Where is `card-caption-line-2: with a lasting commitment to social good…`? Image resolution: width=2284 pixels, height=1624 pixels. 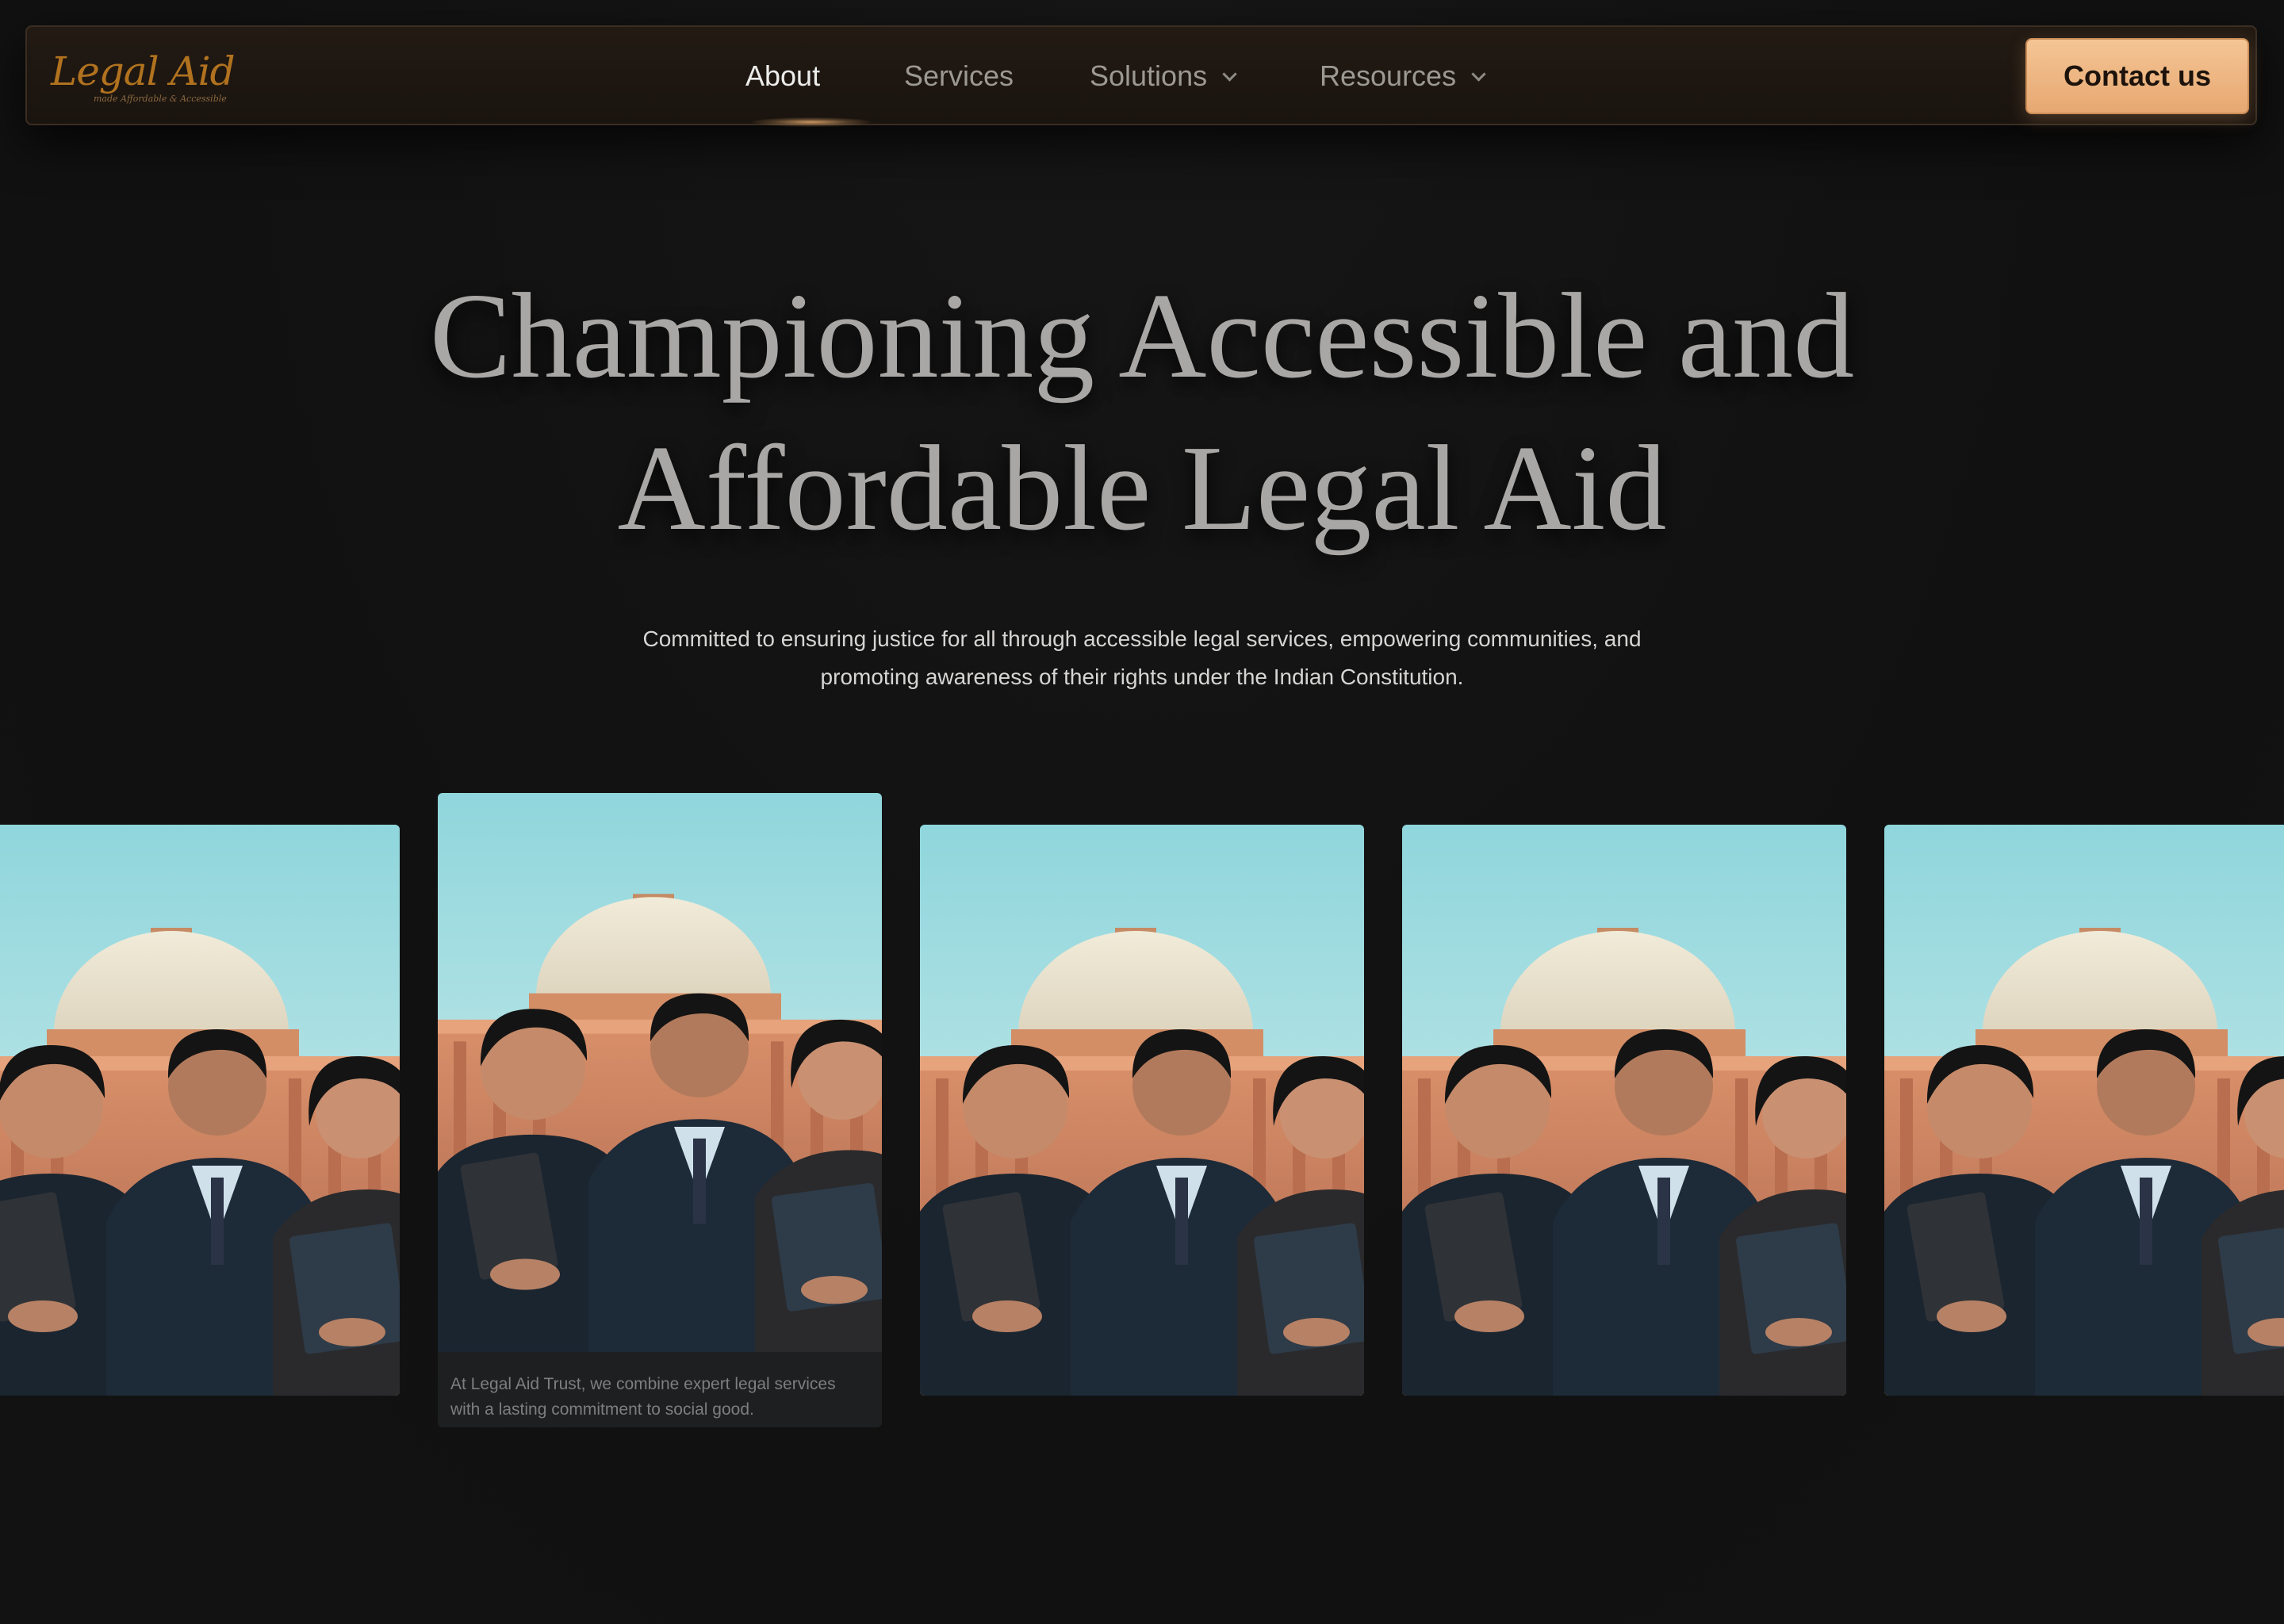
card-caption-line-2: with a lasting commitment to social good… is located at coordinates (602, 1409).